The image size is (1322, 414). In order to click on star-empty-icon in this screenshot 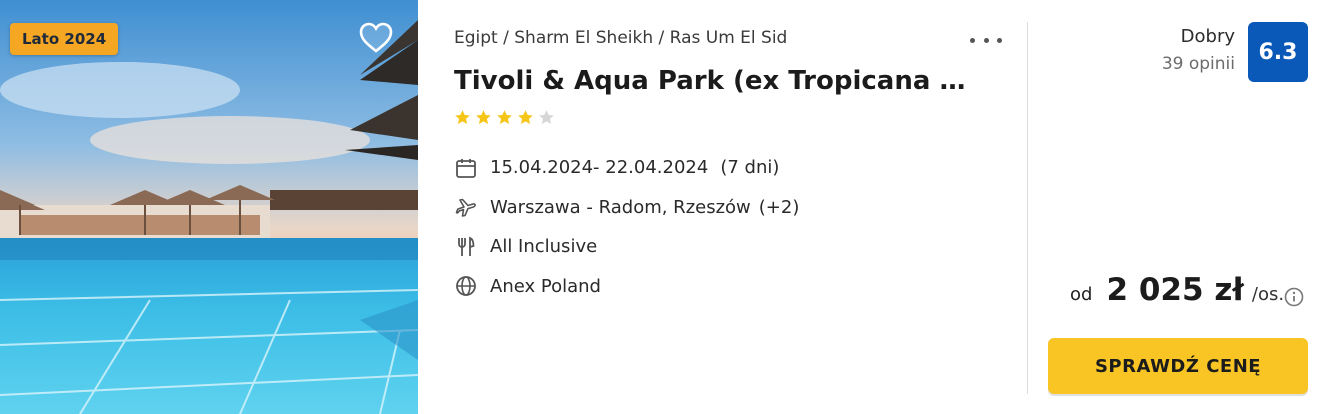, I will do `click(546, 117)`.